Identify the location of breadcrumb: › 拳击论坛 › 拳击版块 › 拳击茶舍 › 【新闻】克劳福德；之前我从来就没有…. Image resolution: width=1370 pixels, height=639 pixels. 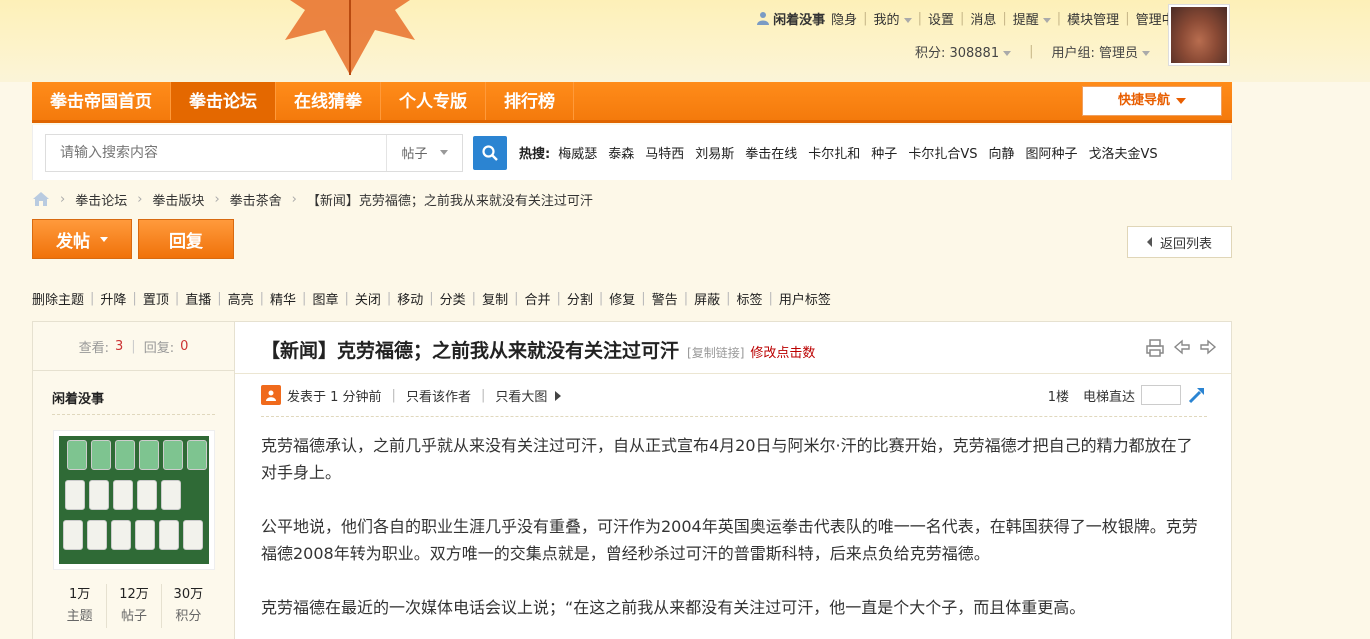
(632, 199).